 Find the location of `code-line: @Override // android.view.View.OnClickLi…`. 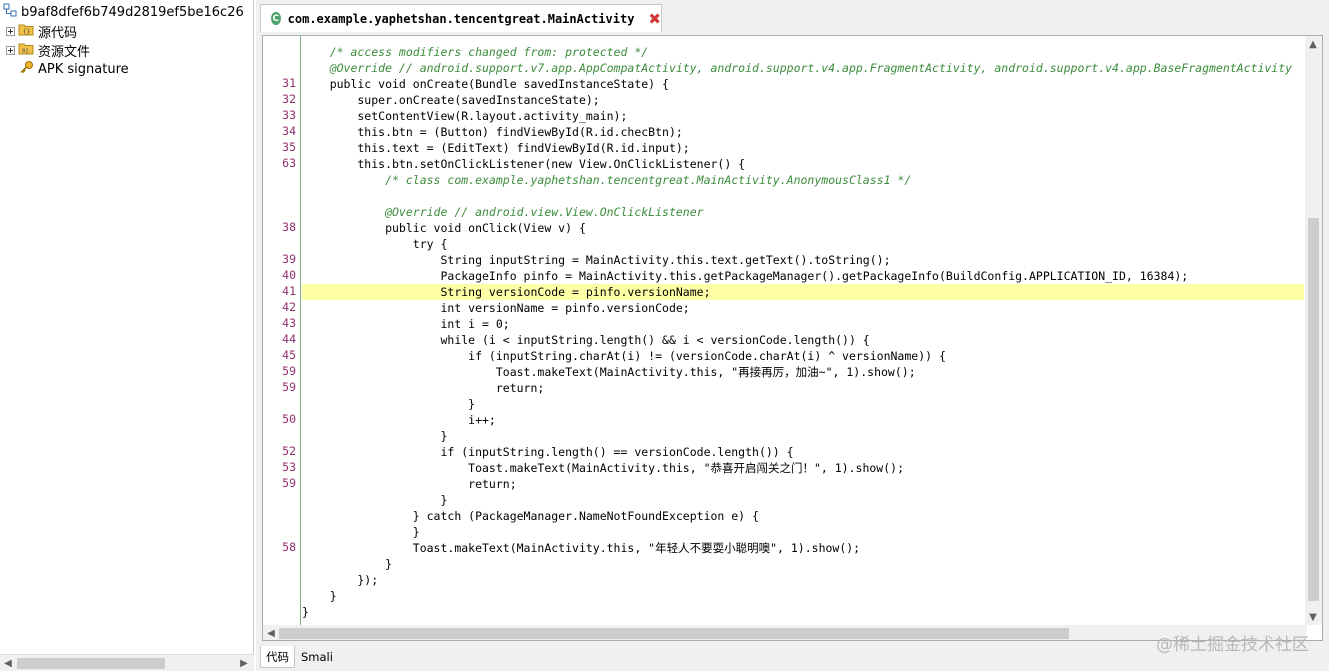

code-line: @Override // android.view.View.OnClickLi… is located at coordinates (503, 212).